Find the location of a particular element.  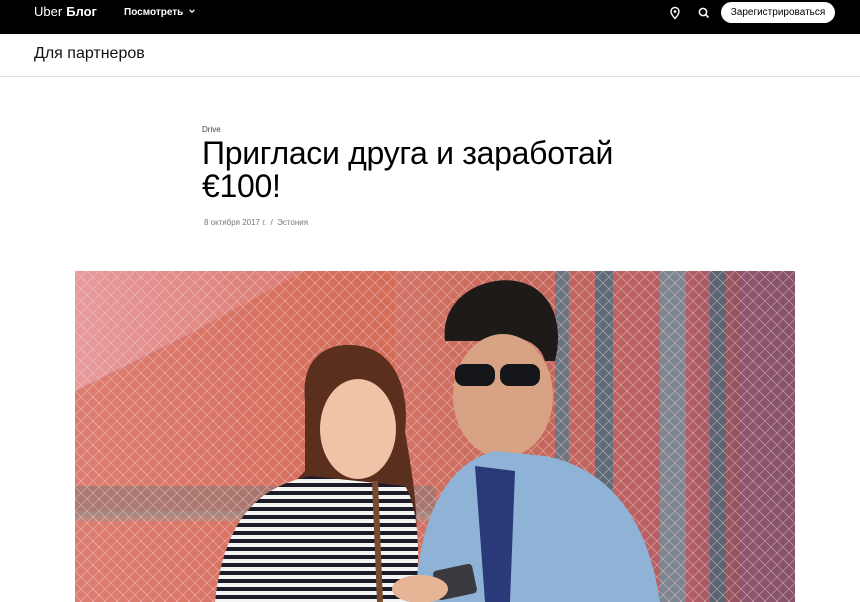

location-pin-icon is located at coordinates (675, 13).